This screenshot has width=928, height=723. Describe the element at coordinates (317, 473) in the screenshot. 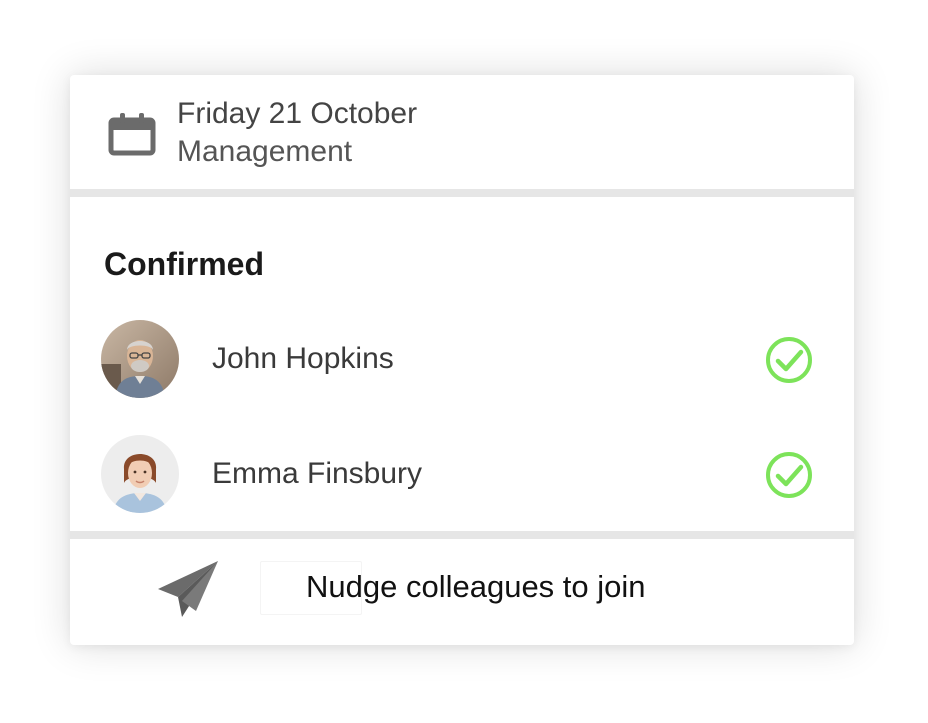

I see `attendee-name: Emma Finsbury` at that location.